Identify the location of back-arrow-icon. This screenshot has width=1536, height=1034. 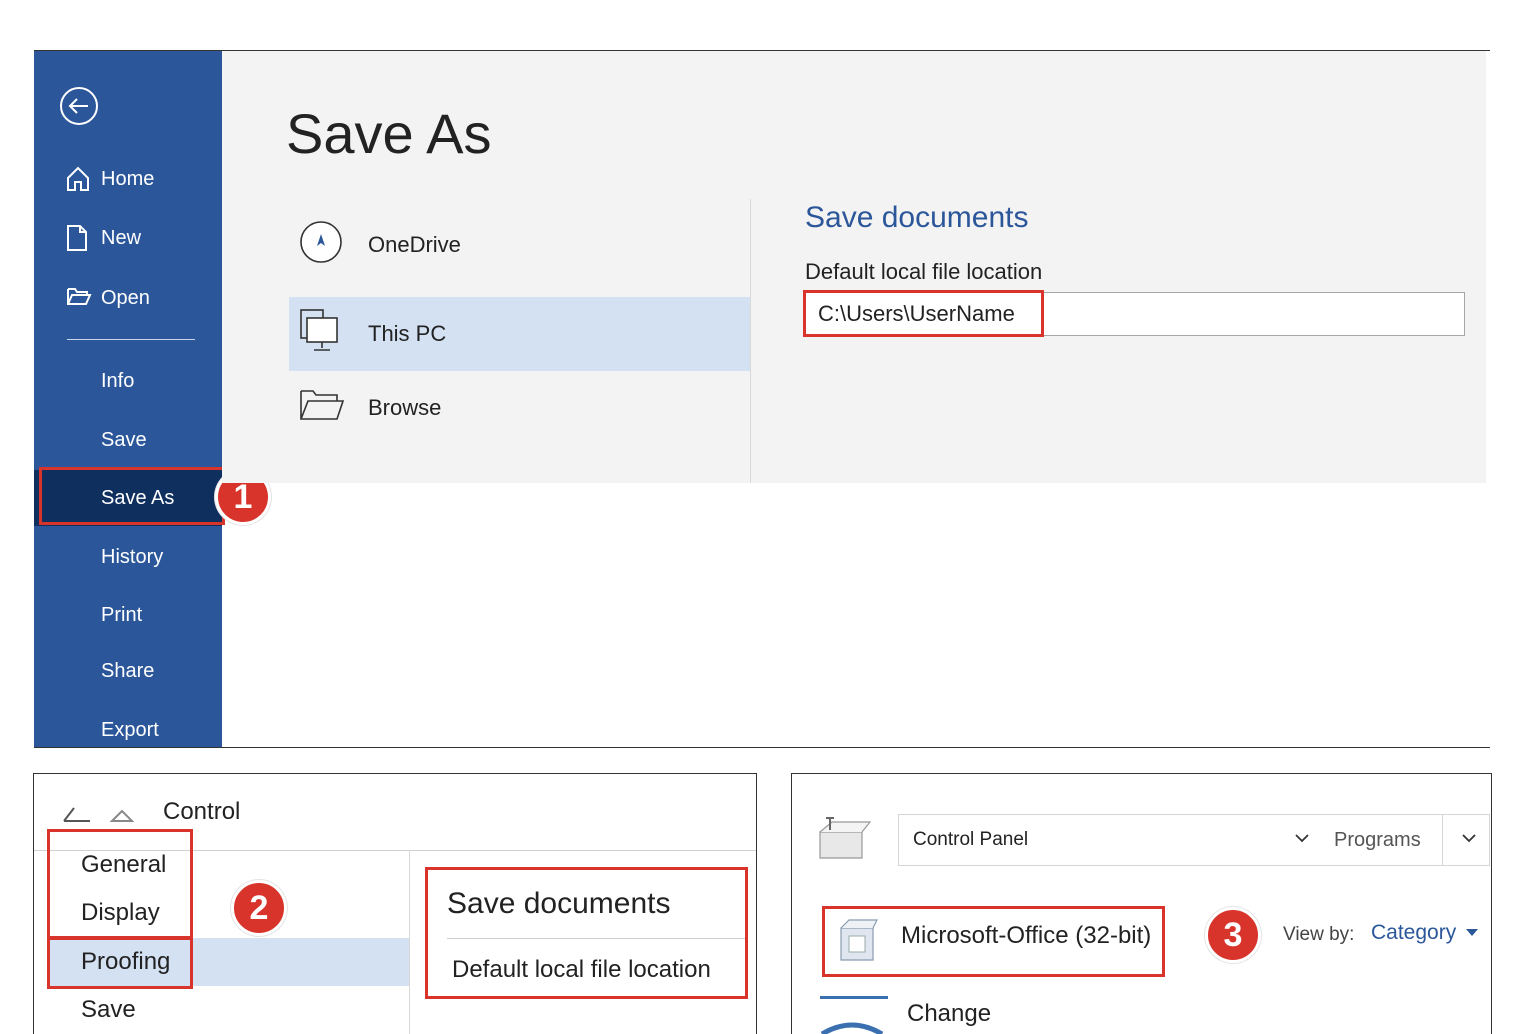
(79, 106).